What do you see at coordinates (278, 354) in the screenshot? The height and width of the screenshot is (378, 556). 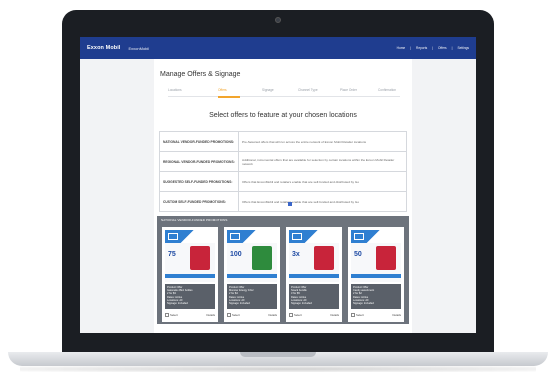 I see `base-notch` at bounding box center [278, 354].